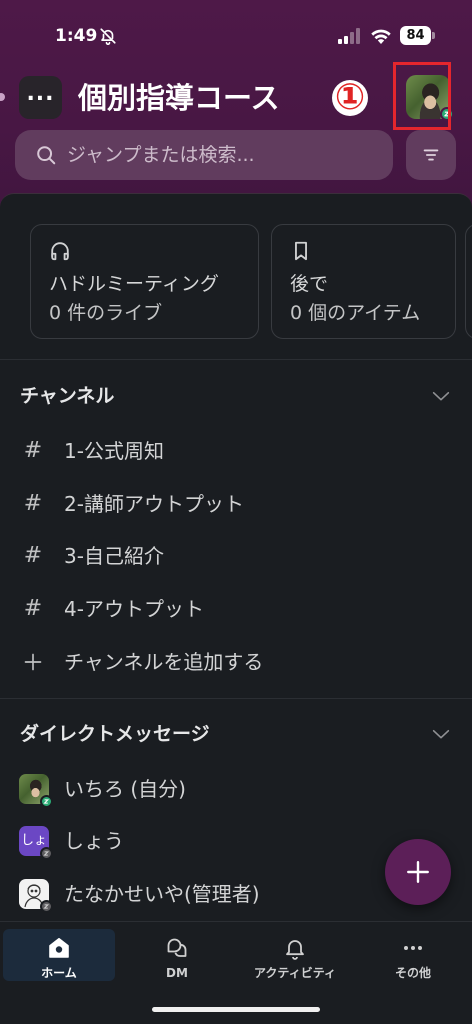 The width and height of the screenshot is (472, 1024). Describe the element at coordinates (349, 36) in the screenshot. I see `signal-icon` at that location.